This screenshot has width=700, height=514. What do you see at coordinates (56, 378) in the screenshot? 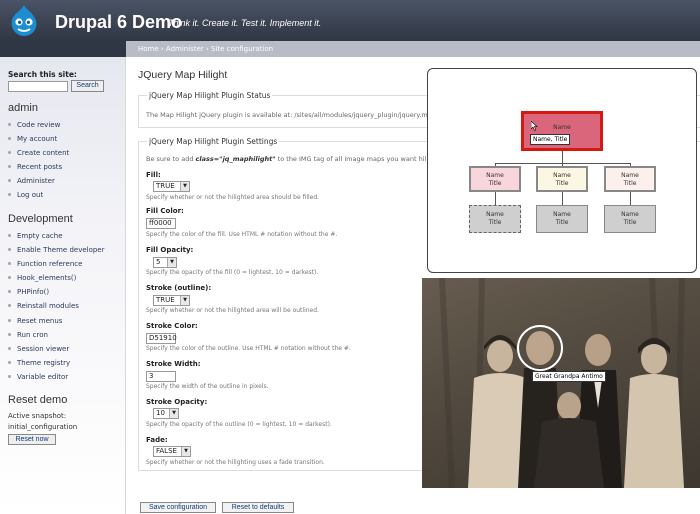
I see `menu-item-variable-editor: Variable editor` at bounding box center [56, 378].